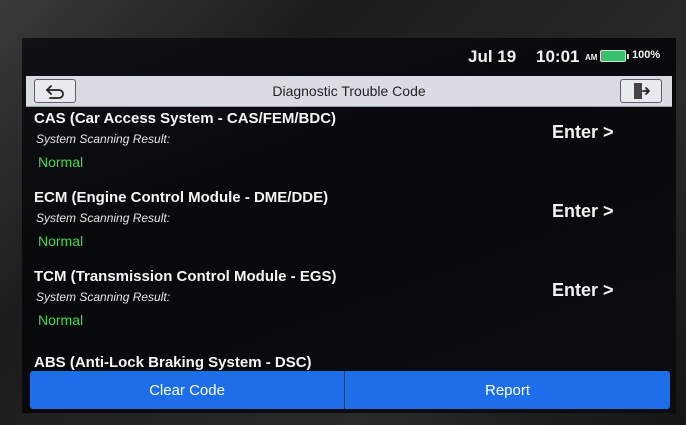  What do you see at coordinates (349, 57) in the screenshot?
I see `status-bar: Jul 19 10:01 AM 100%` at bounding box center [349, 57].